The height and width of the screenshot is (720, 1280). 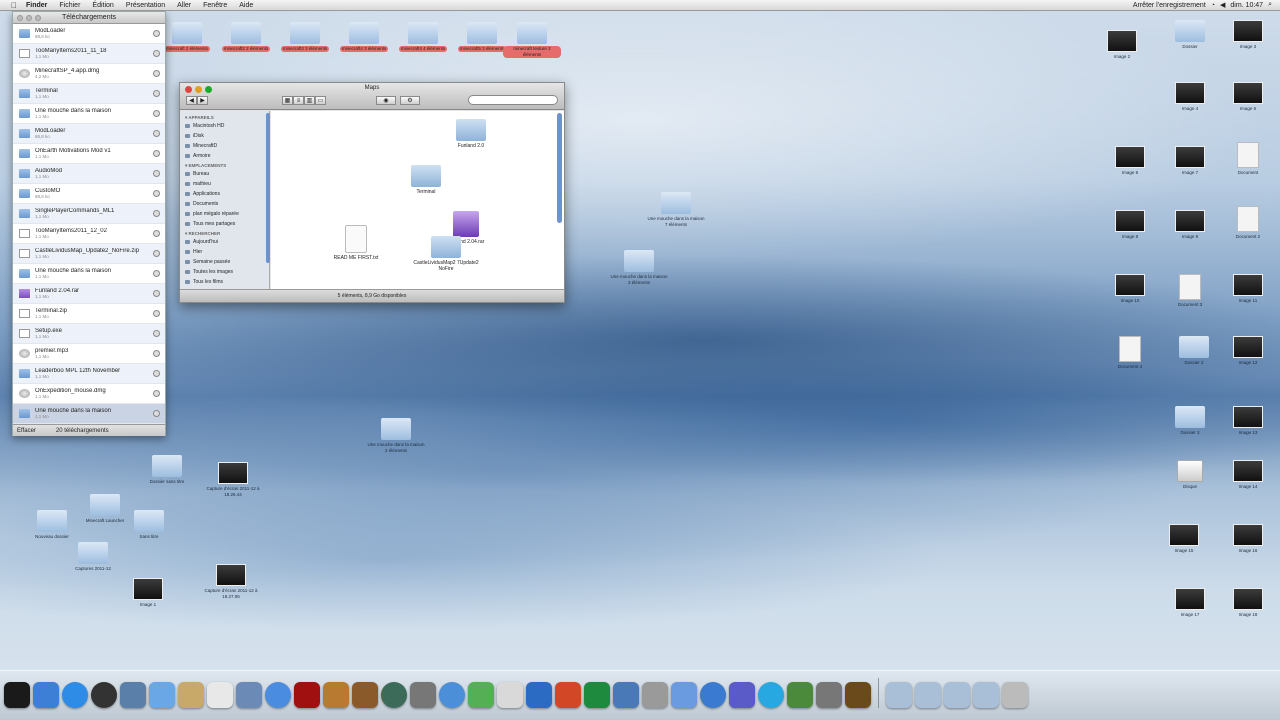 What do you see at coordinates (278, 695) in the screenshot?
I see `itunes-dock-icon` at bounding box center [278, 695].